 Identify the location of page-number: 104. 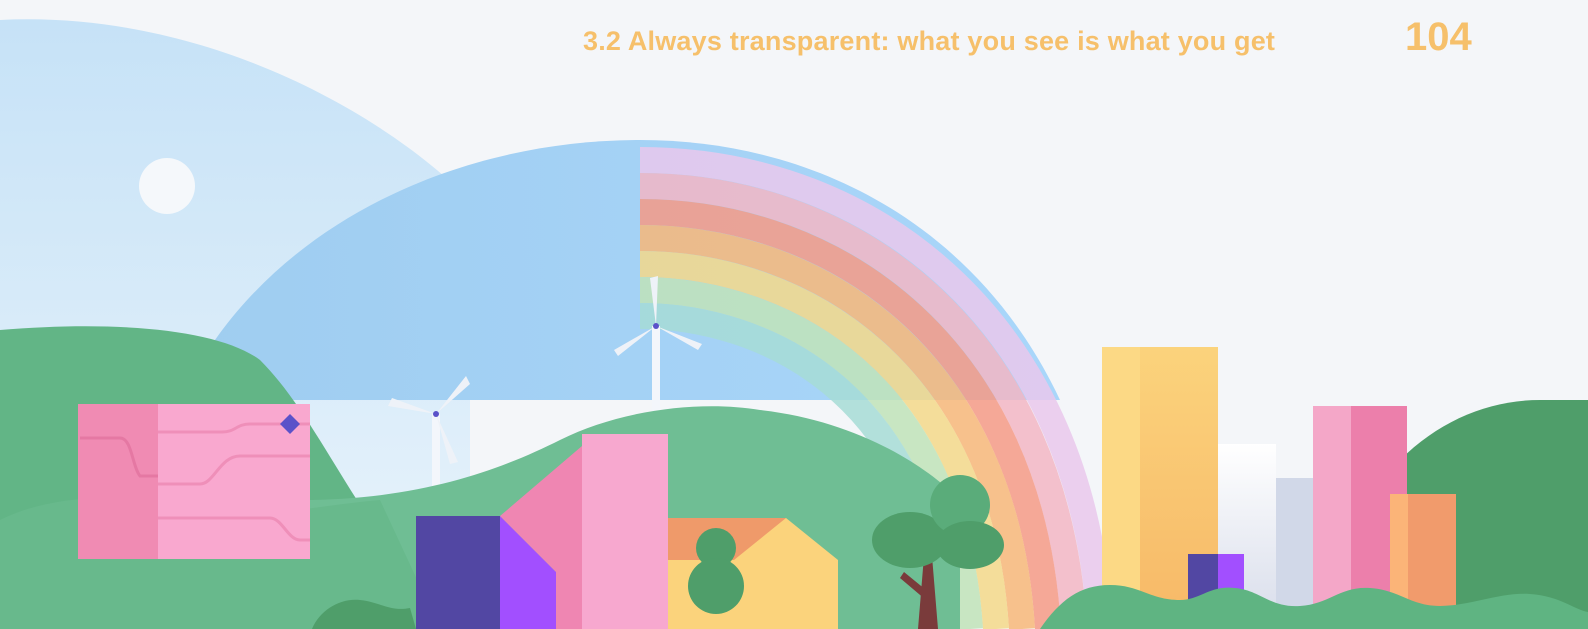
(1438, 37).